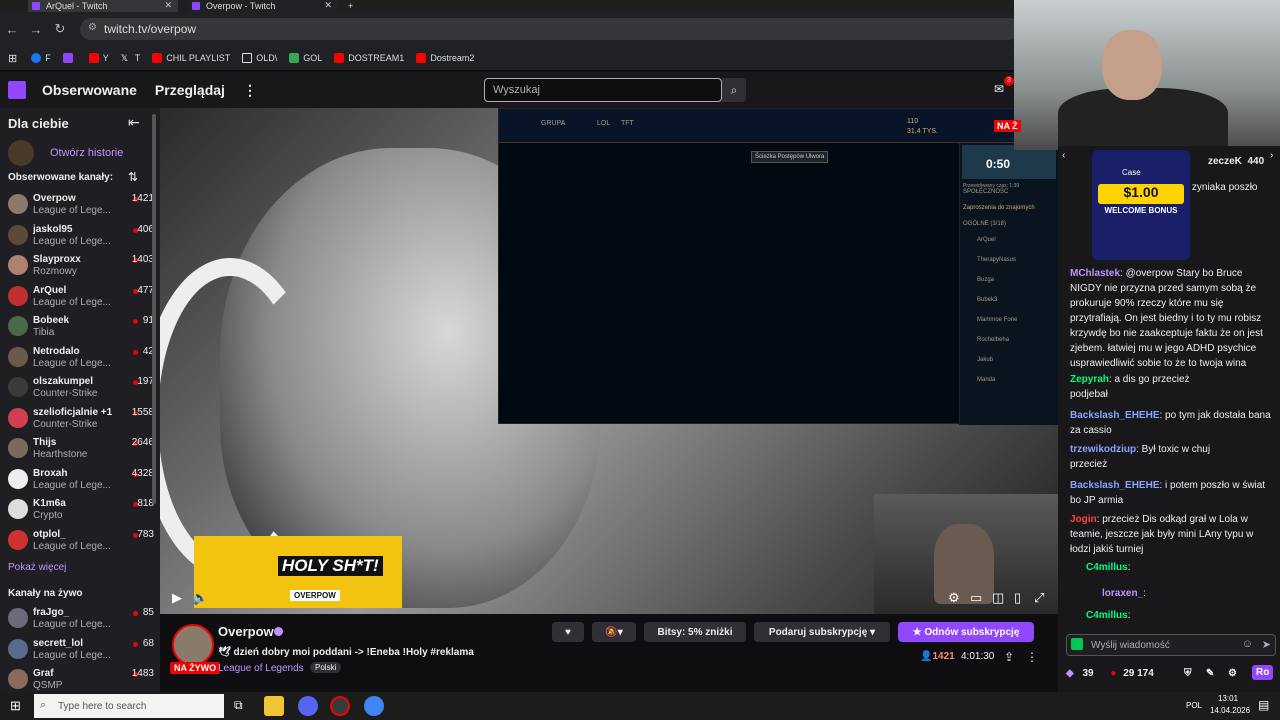 This screenshot has height=720, width=1280. Describe the element at coordinates (81, 296) in the screenshot. I see `sidebar-channel: ArQuel League of Lege... 477` at that location.